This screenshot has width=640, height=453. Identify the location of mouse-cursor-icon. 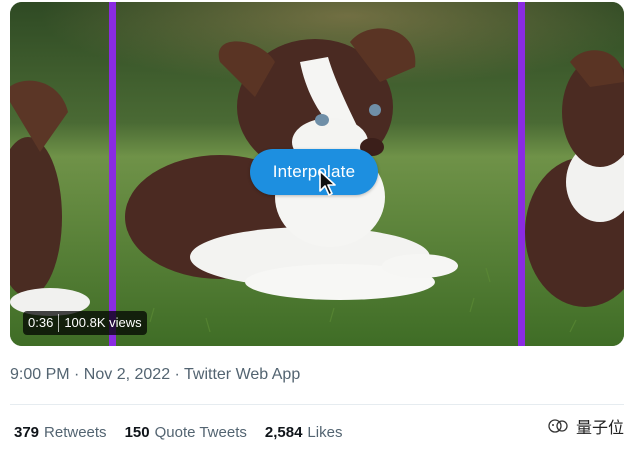
(327, 183).